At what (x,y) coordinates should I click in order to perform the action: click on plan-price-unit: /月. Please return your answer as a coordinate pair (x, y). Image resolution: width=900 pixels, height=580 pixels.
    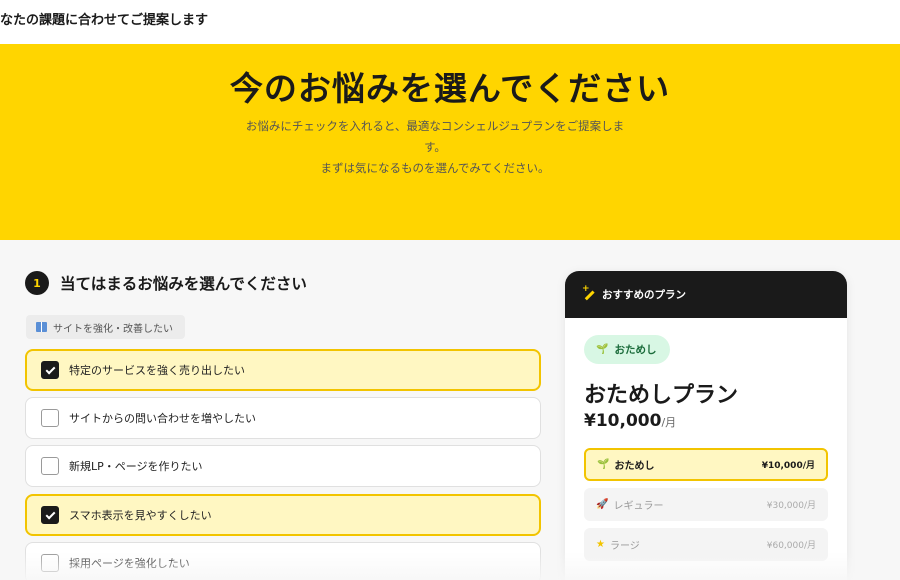
    Looking at the image, I should click on (669, 422).